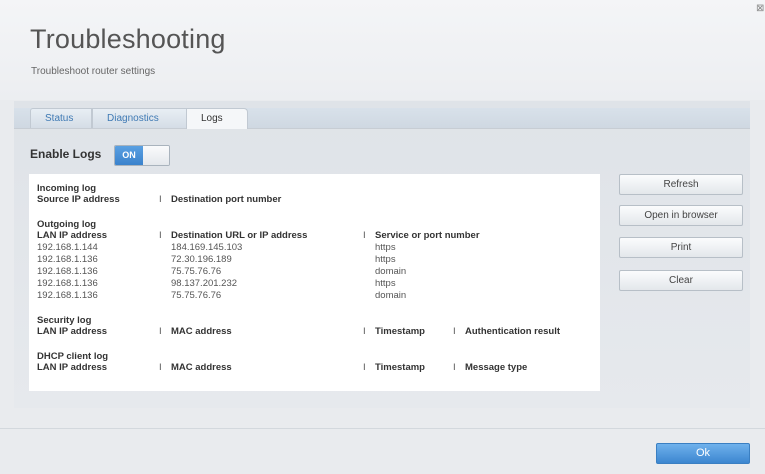 Image resolution: width=765 pixels, height=474 pixels. What do you see at coordinates (78, 199) in the screenshot?
I see `incoming-col-source: Source IP address` at bounding box center [78, 199].